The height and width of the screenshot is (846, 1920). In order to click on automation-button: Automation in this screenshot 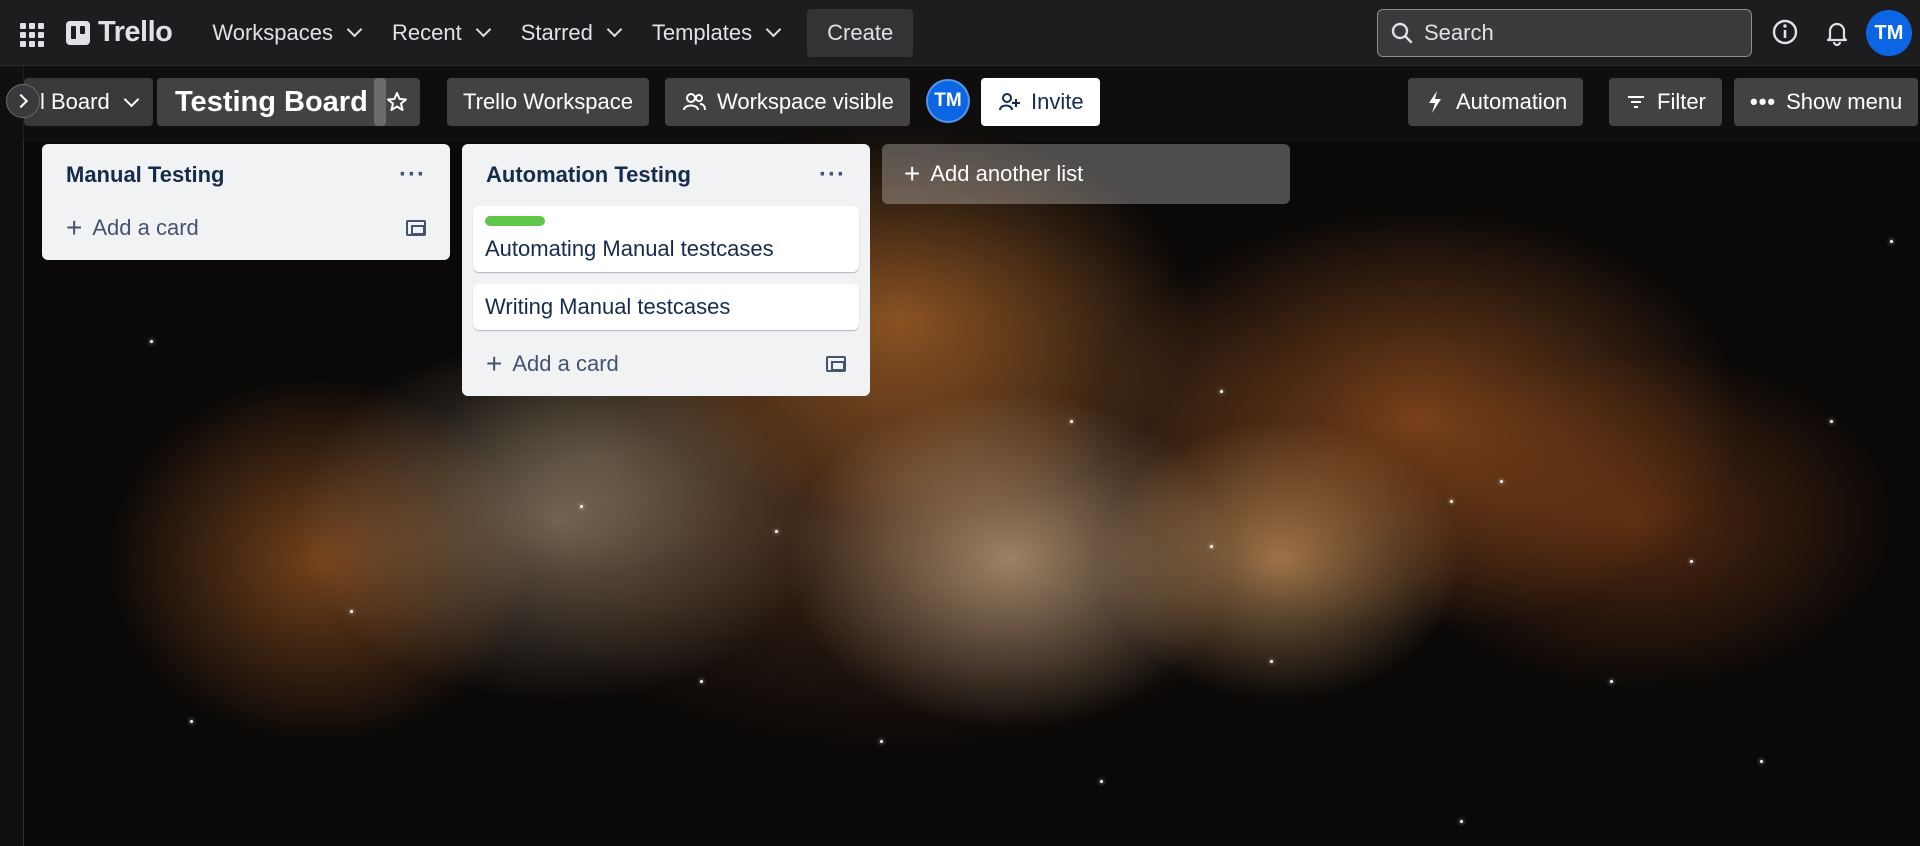, I will do `click(1496, 102)`.